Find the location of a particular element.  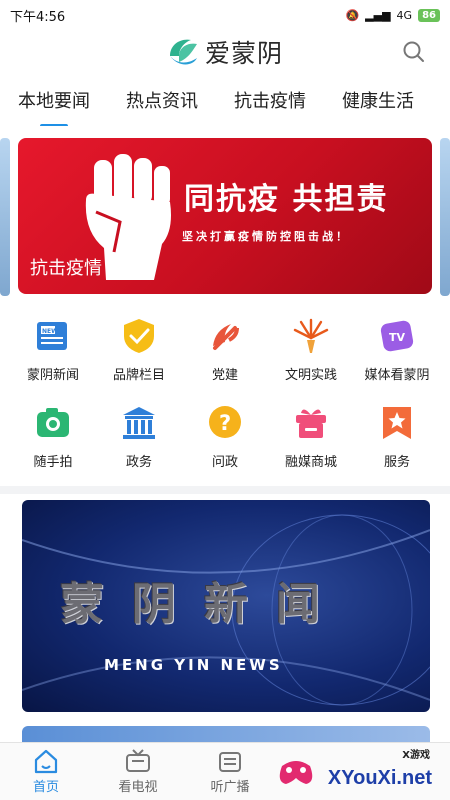

grid-item-label: 随手拍 is located at coordinates (53, 462).